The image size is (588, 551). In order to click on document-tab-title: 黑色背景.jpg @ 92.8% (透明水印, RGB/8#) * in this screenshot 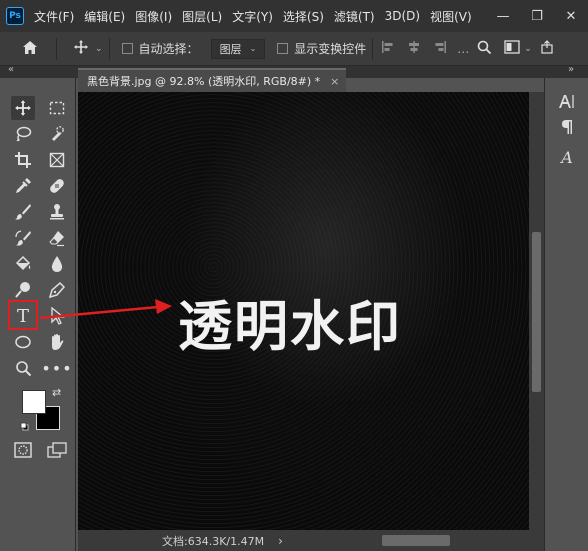, I will do `click(204, 81)`.